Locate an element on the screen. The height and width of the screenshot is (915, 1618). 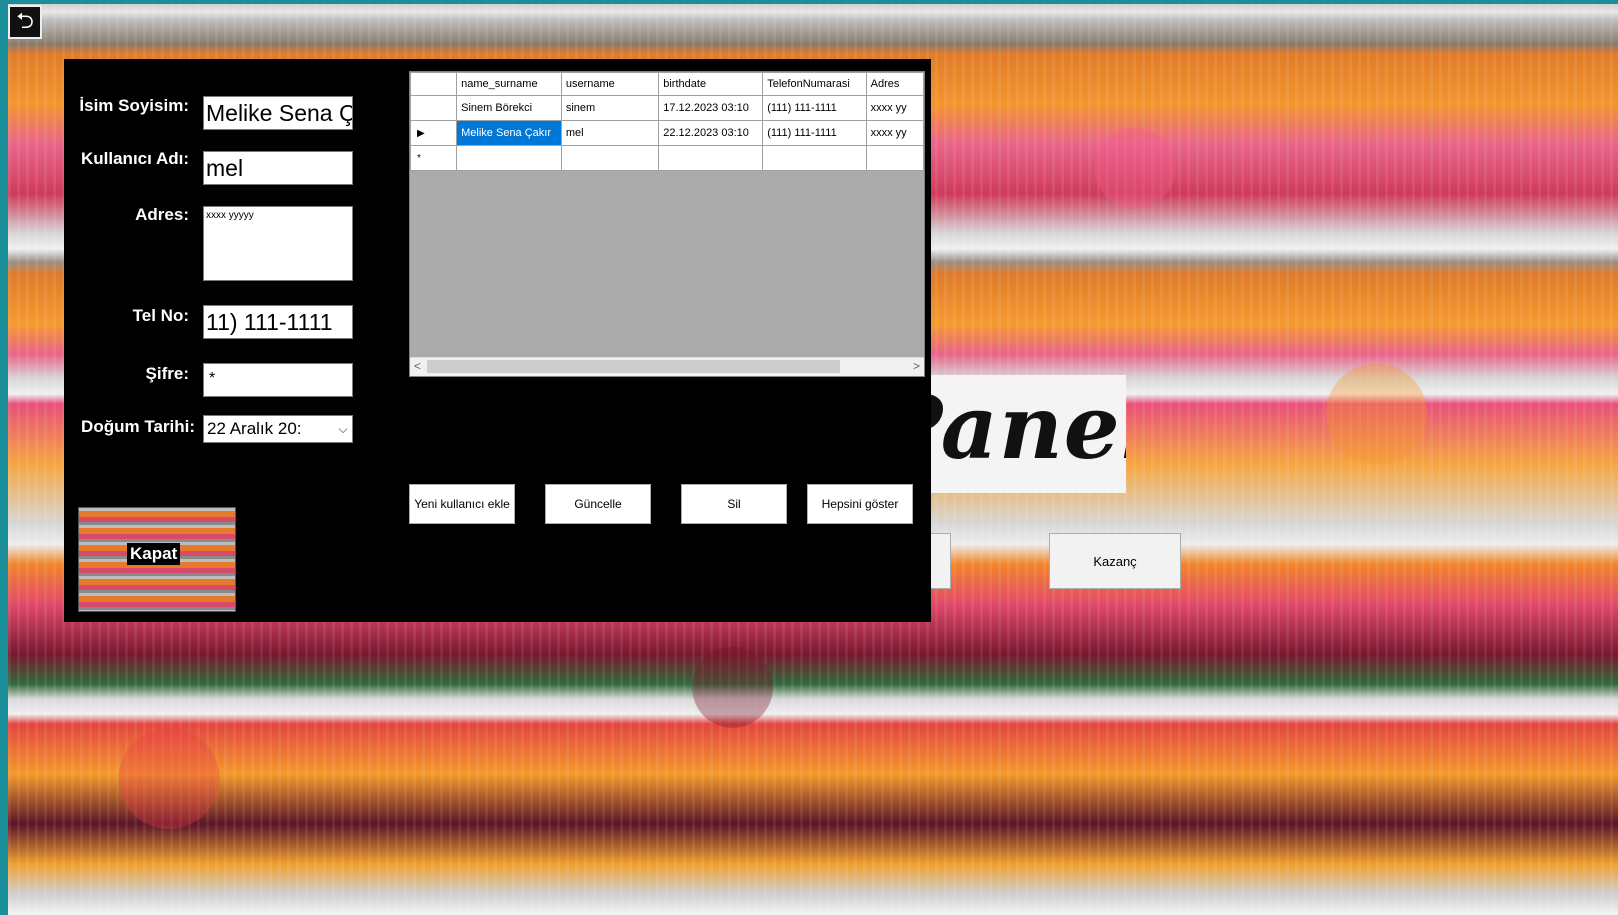
table-row-new: * is located at coordinates (667, 158).